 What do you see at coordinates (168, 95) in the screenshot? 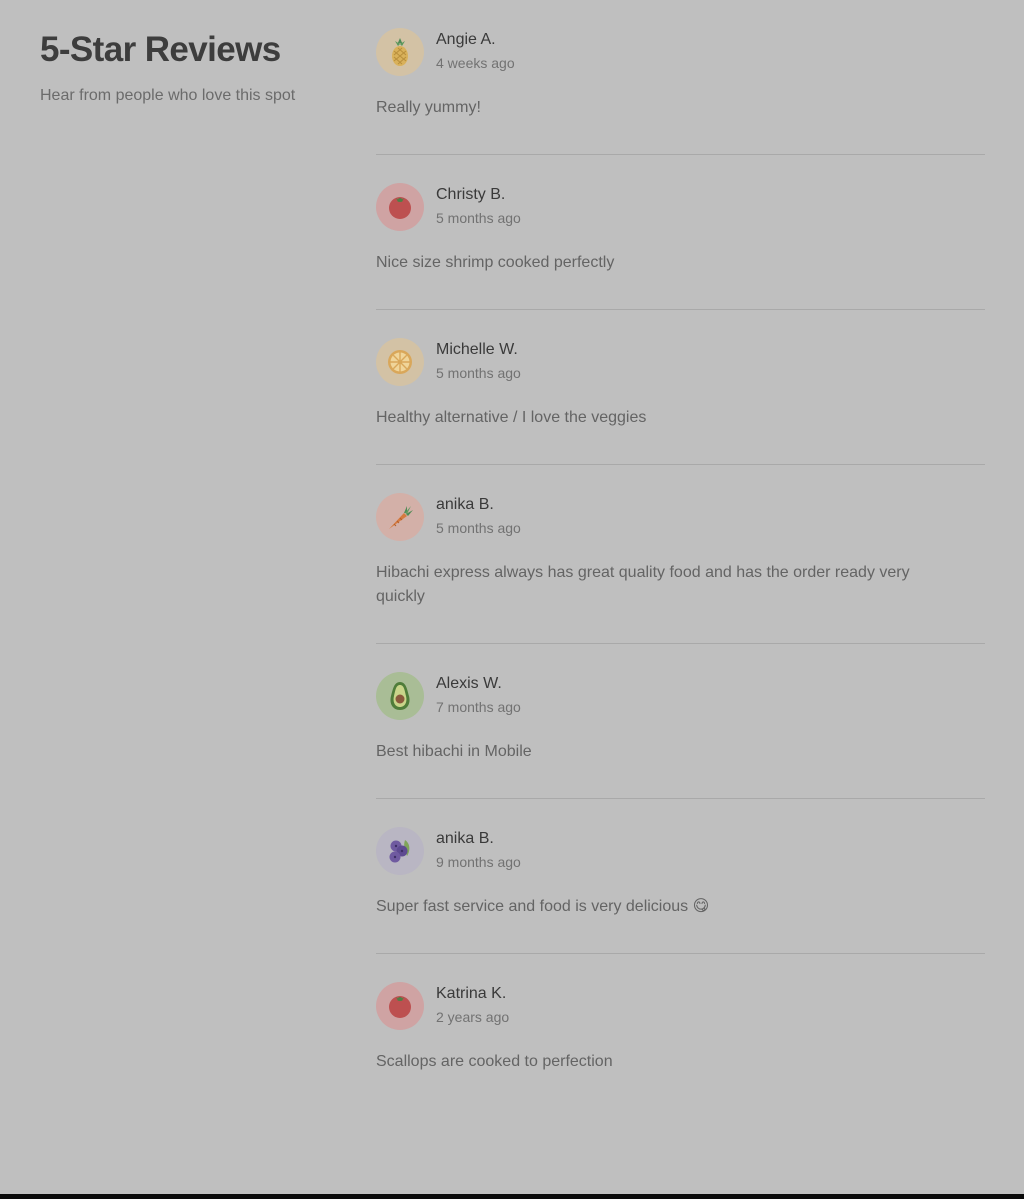
I see `page-subtitle: Hear from people who love this spot` at bounding box center [168, 95].